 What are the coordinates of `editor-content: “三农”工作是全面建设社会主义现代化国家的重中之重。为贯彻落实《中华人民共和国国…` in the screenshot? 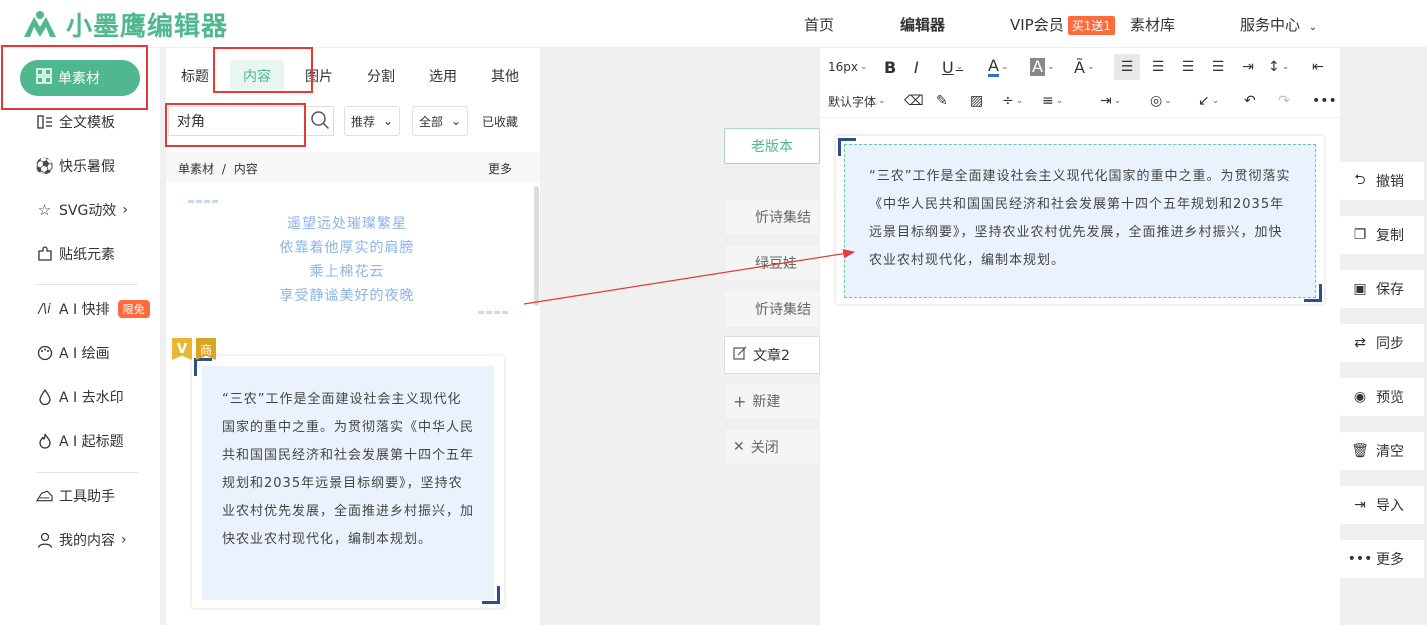 It's located at (1080, 221).